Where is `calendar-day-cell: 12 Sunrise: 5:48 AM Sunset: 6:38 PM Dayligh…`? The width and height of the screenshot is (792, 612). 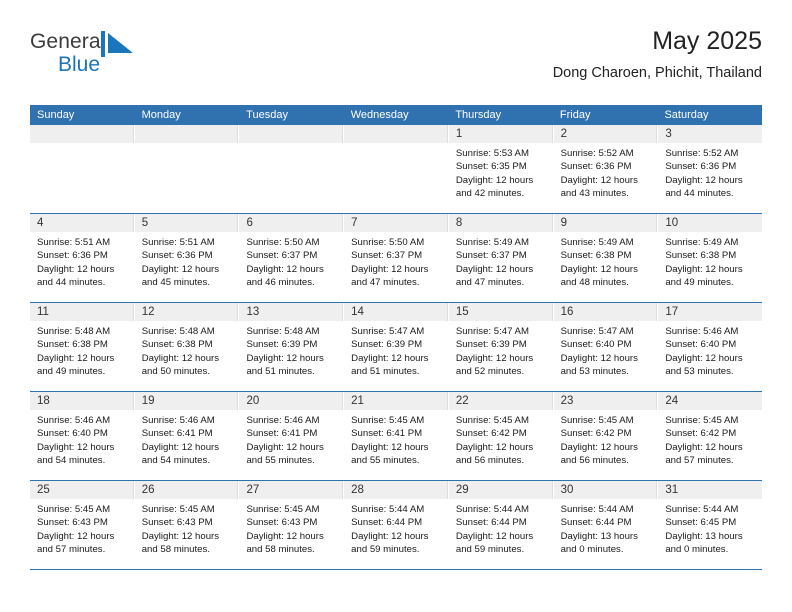 calendar-day-cell: 12 Sunrise: 5:48 AM Sunset: 6:38 PM Dayligh… is located at coordinates (187, 347).